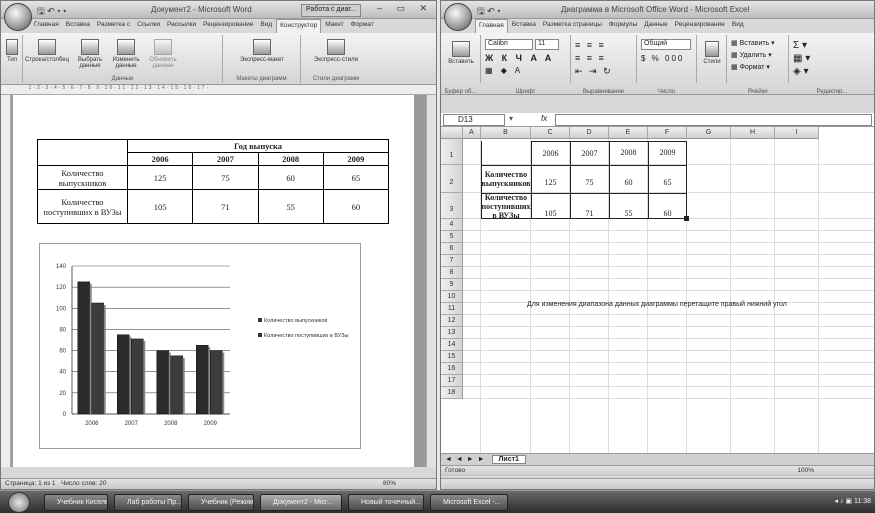  What do you see at coordinates (452, 133) in the screenshot?
I see `select-all-corner` at bounding box center [452, 133].